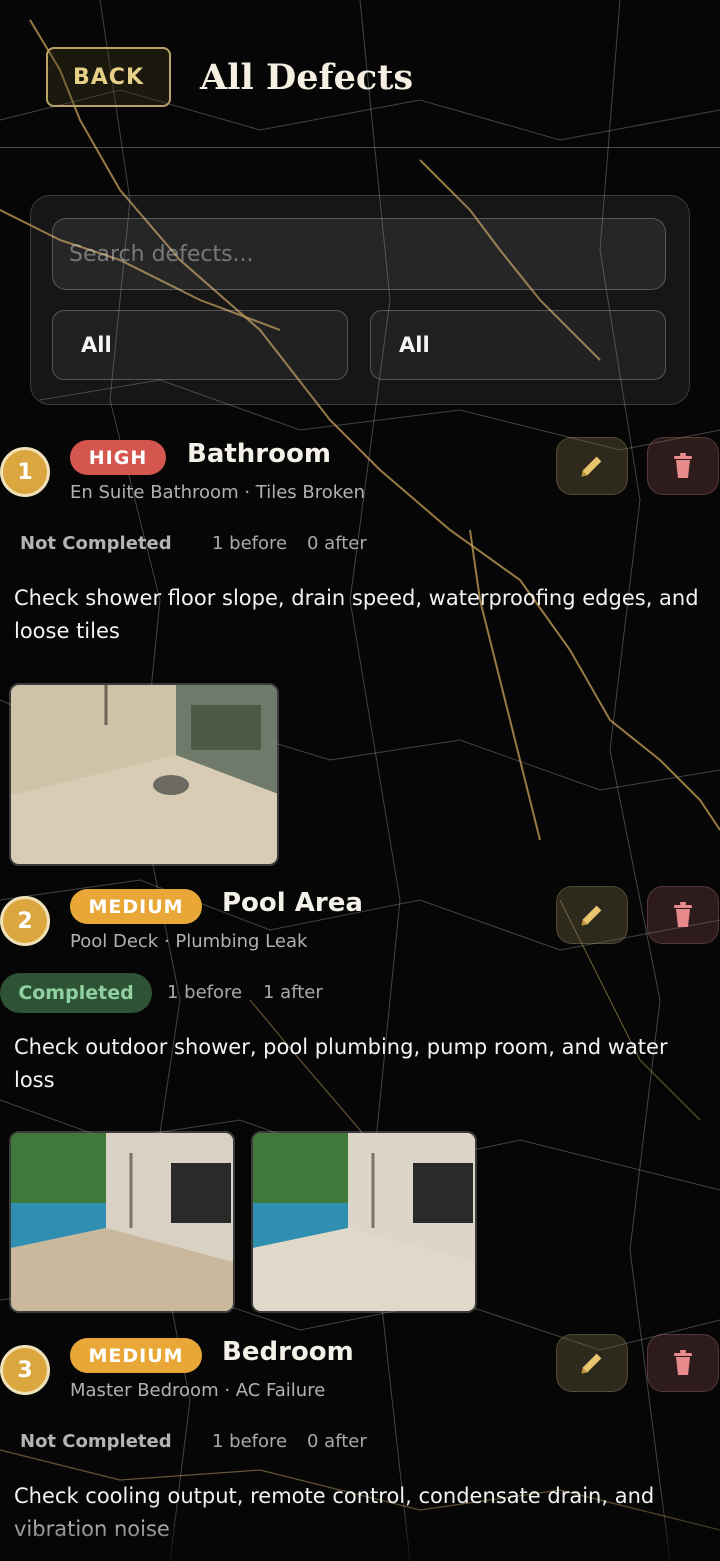  What do you see at coordinates (293, 992) in the screenshot?
I see `after-count: 1 after` at bounding box center [293, 992].